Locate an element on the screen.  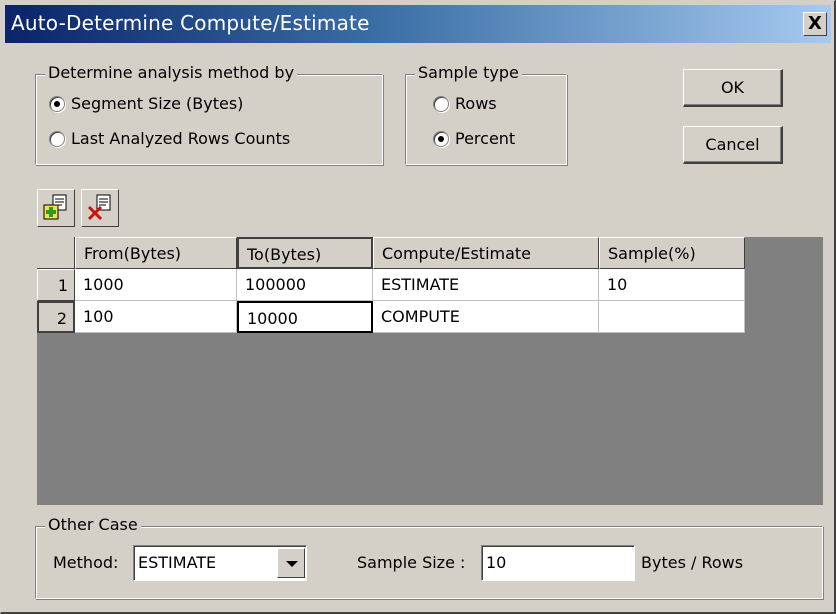
sample-type-group: Sample type Rows Percent is located at coordinates (486, 113).